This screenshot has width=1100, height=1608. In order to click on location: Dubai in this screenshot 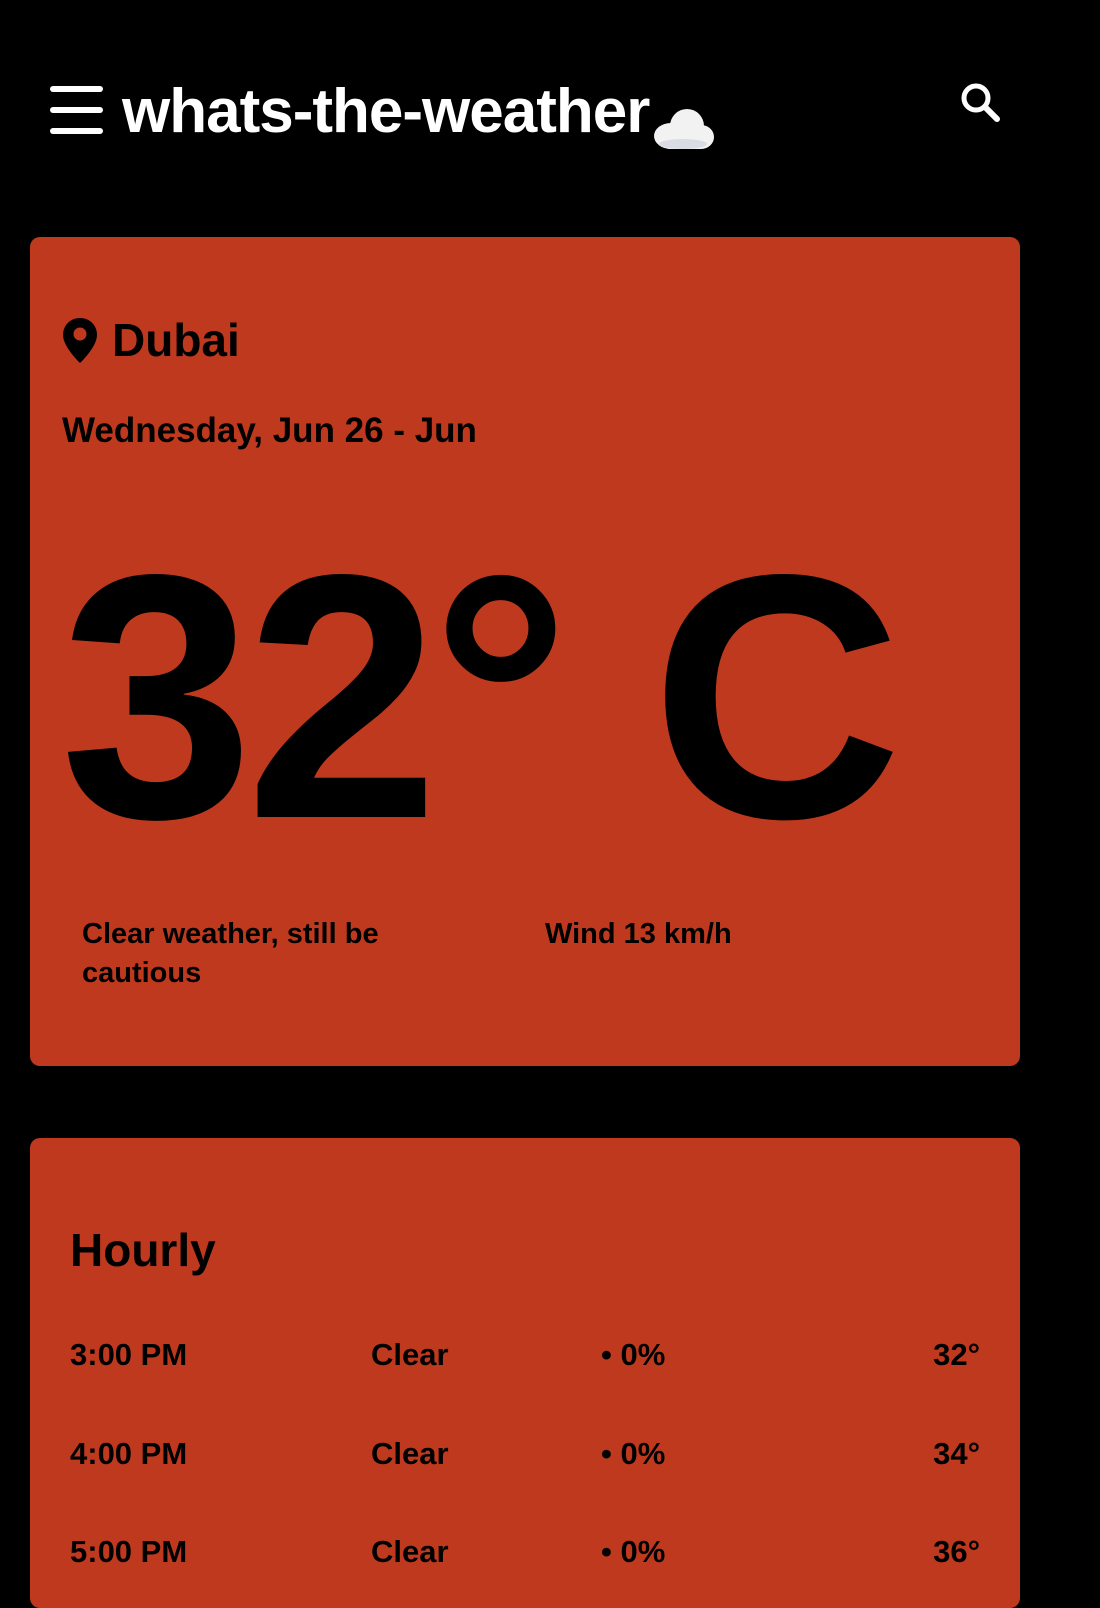, I will do `click(151, 340)`.